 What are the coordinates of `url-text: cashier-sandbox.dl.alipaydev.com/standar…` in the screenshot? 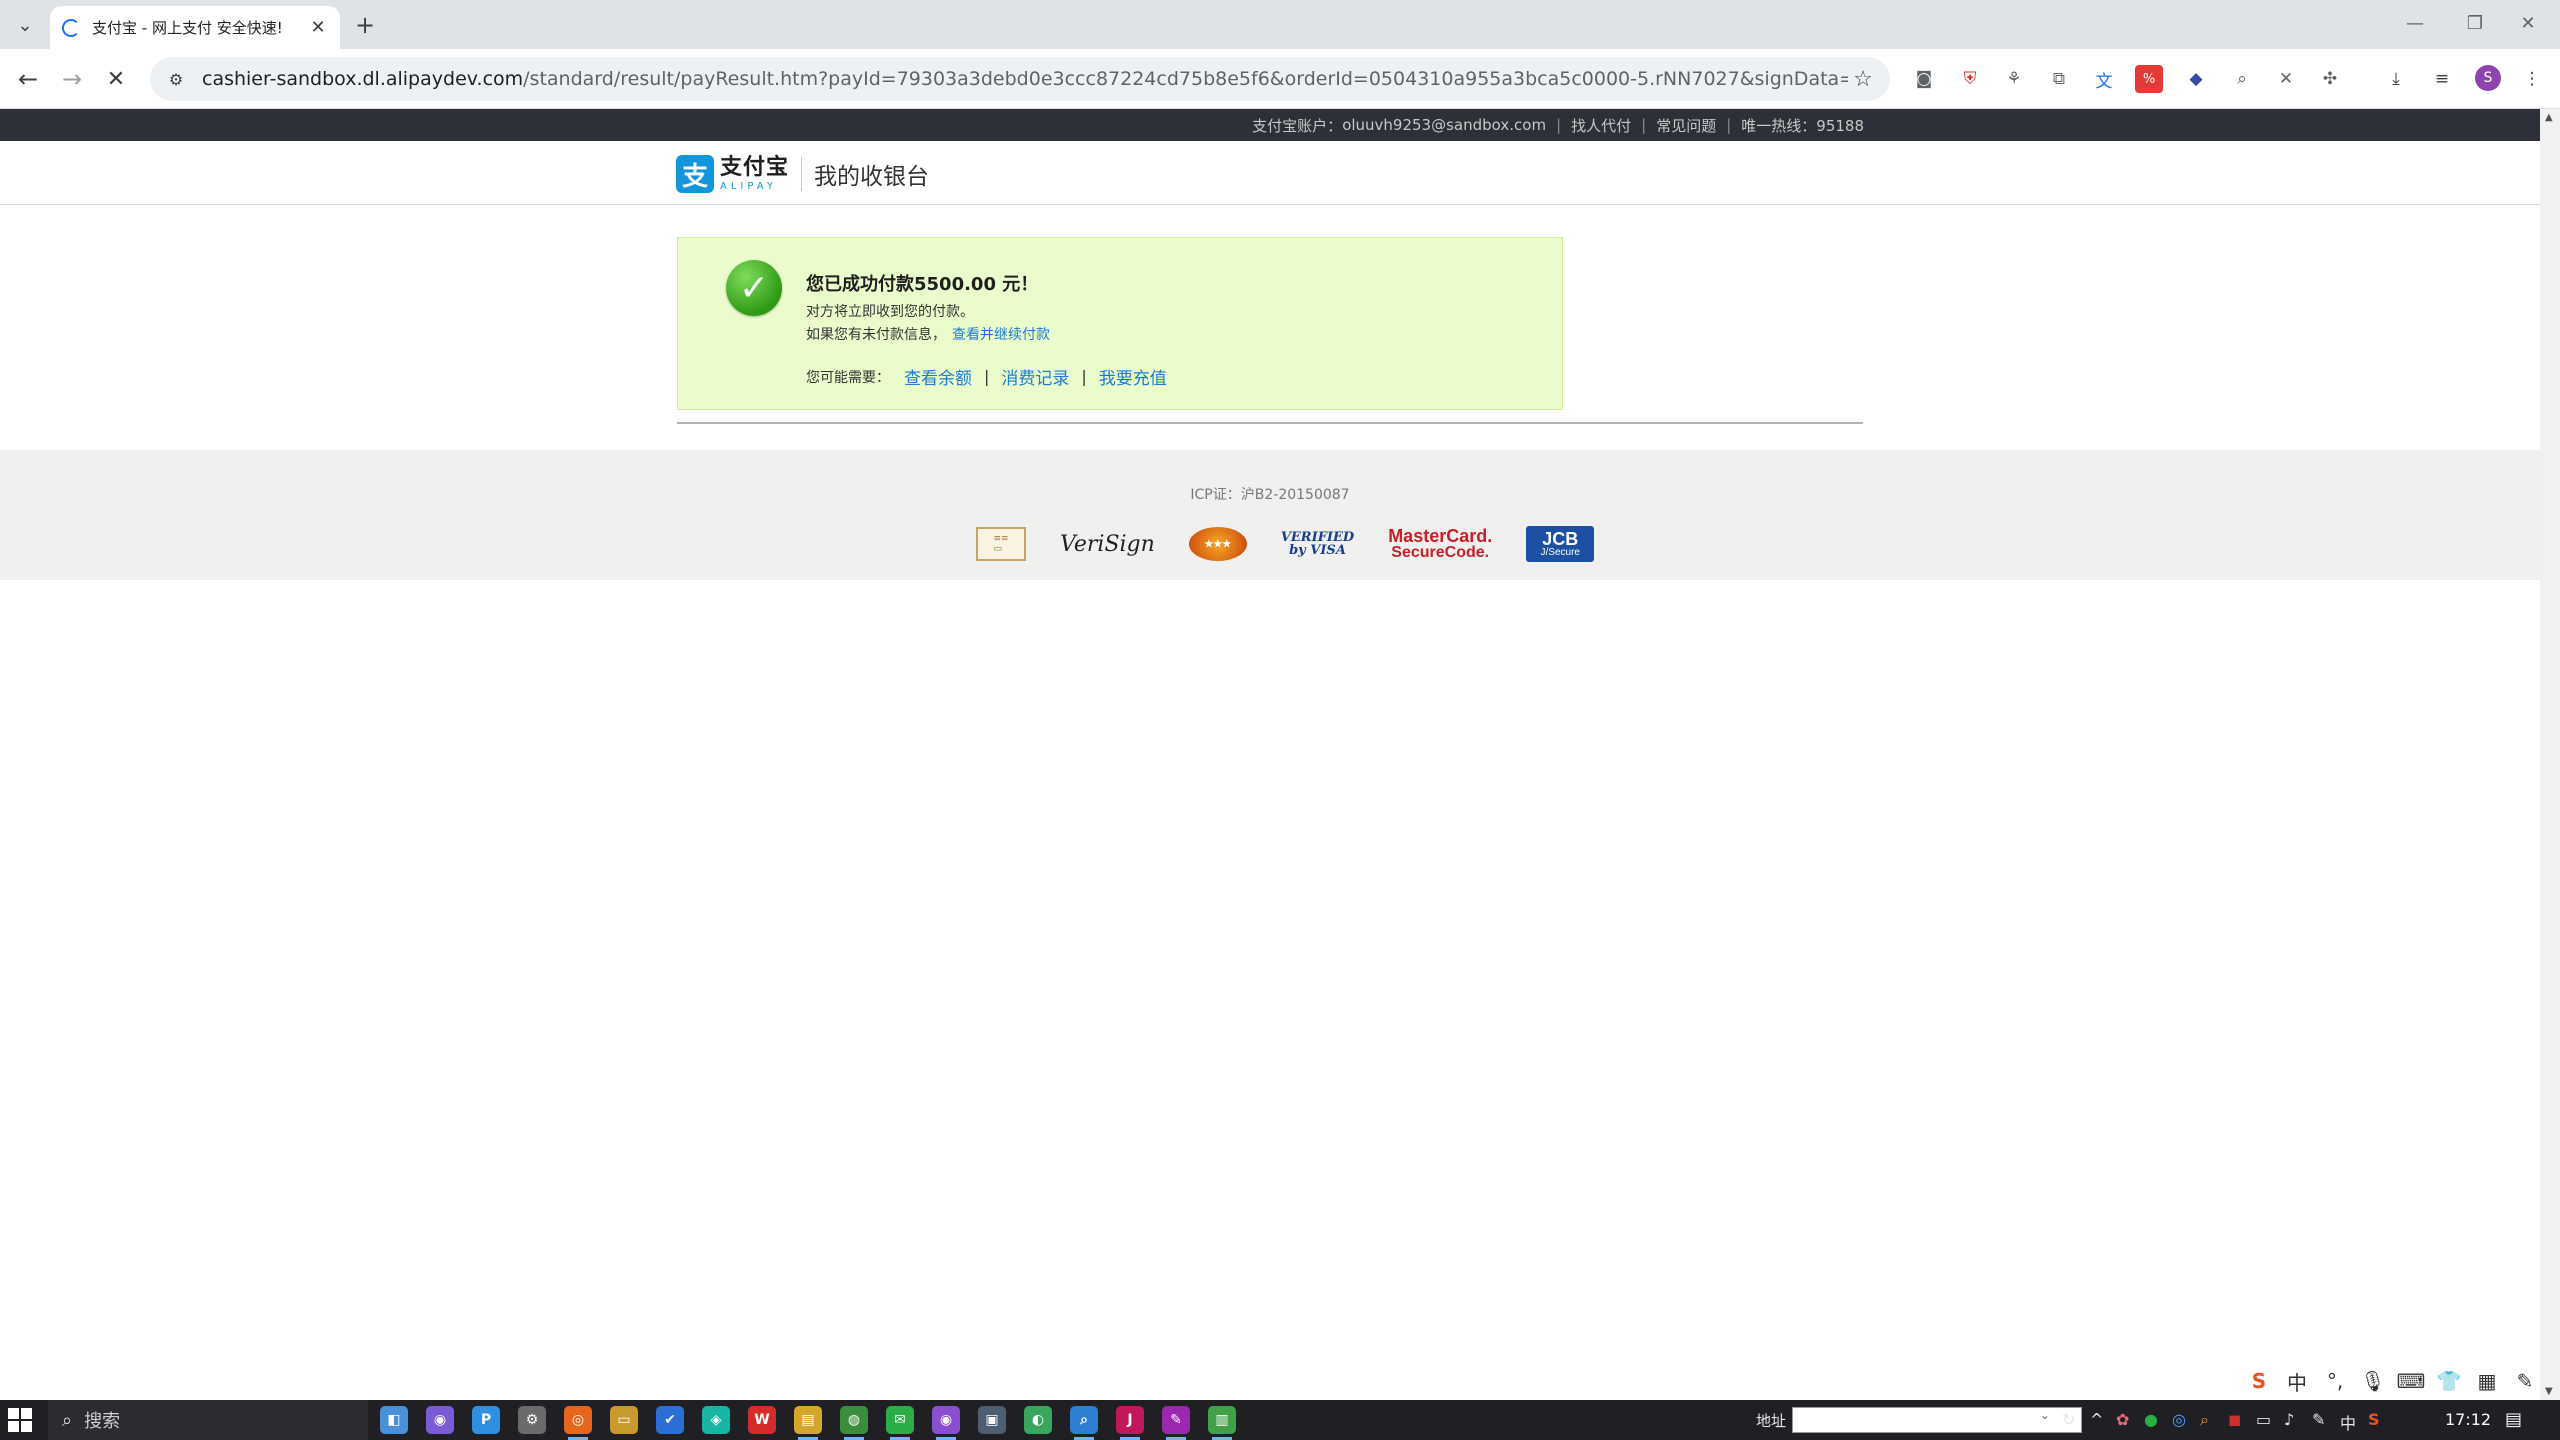 It's located at (1025, 79).